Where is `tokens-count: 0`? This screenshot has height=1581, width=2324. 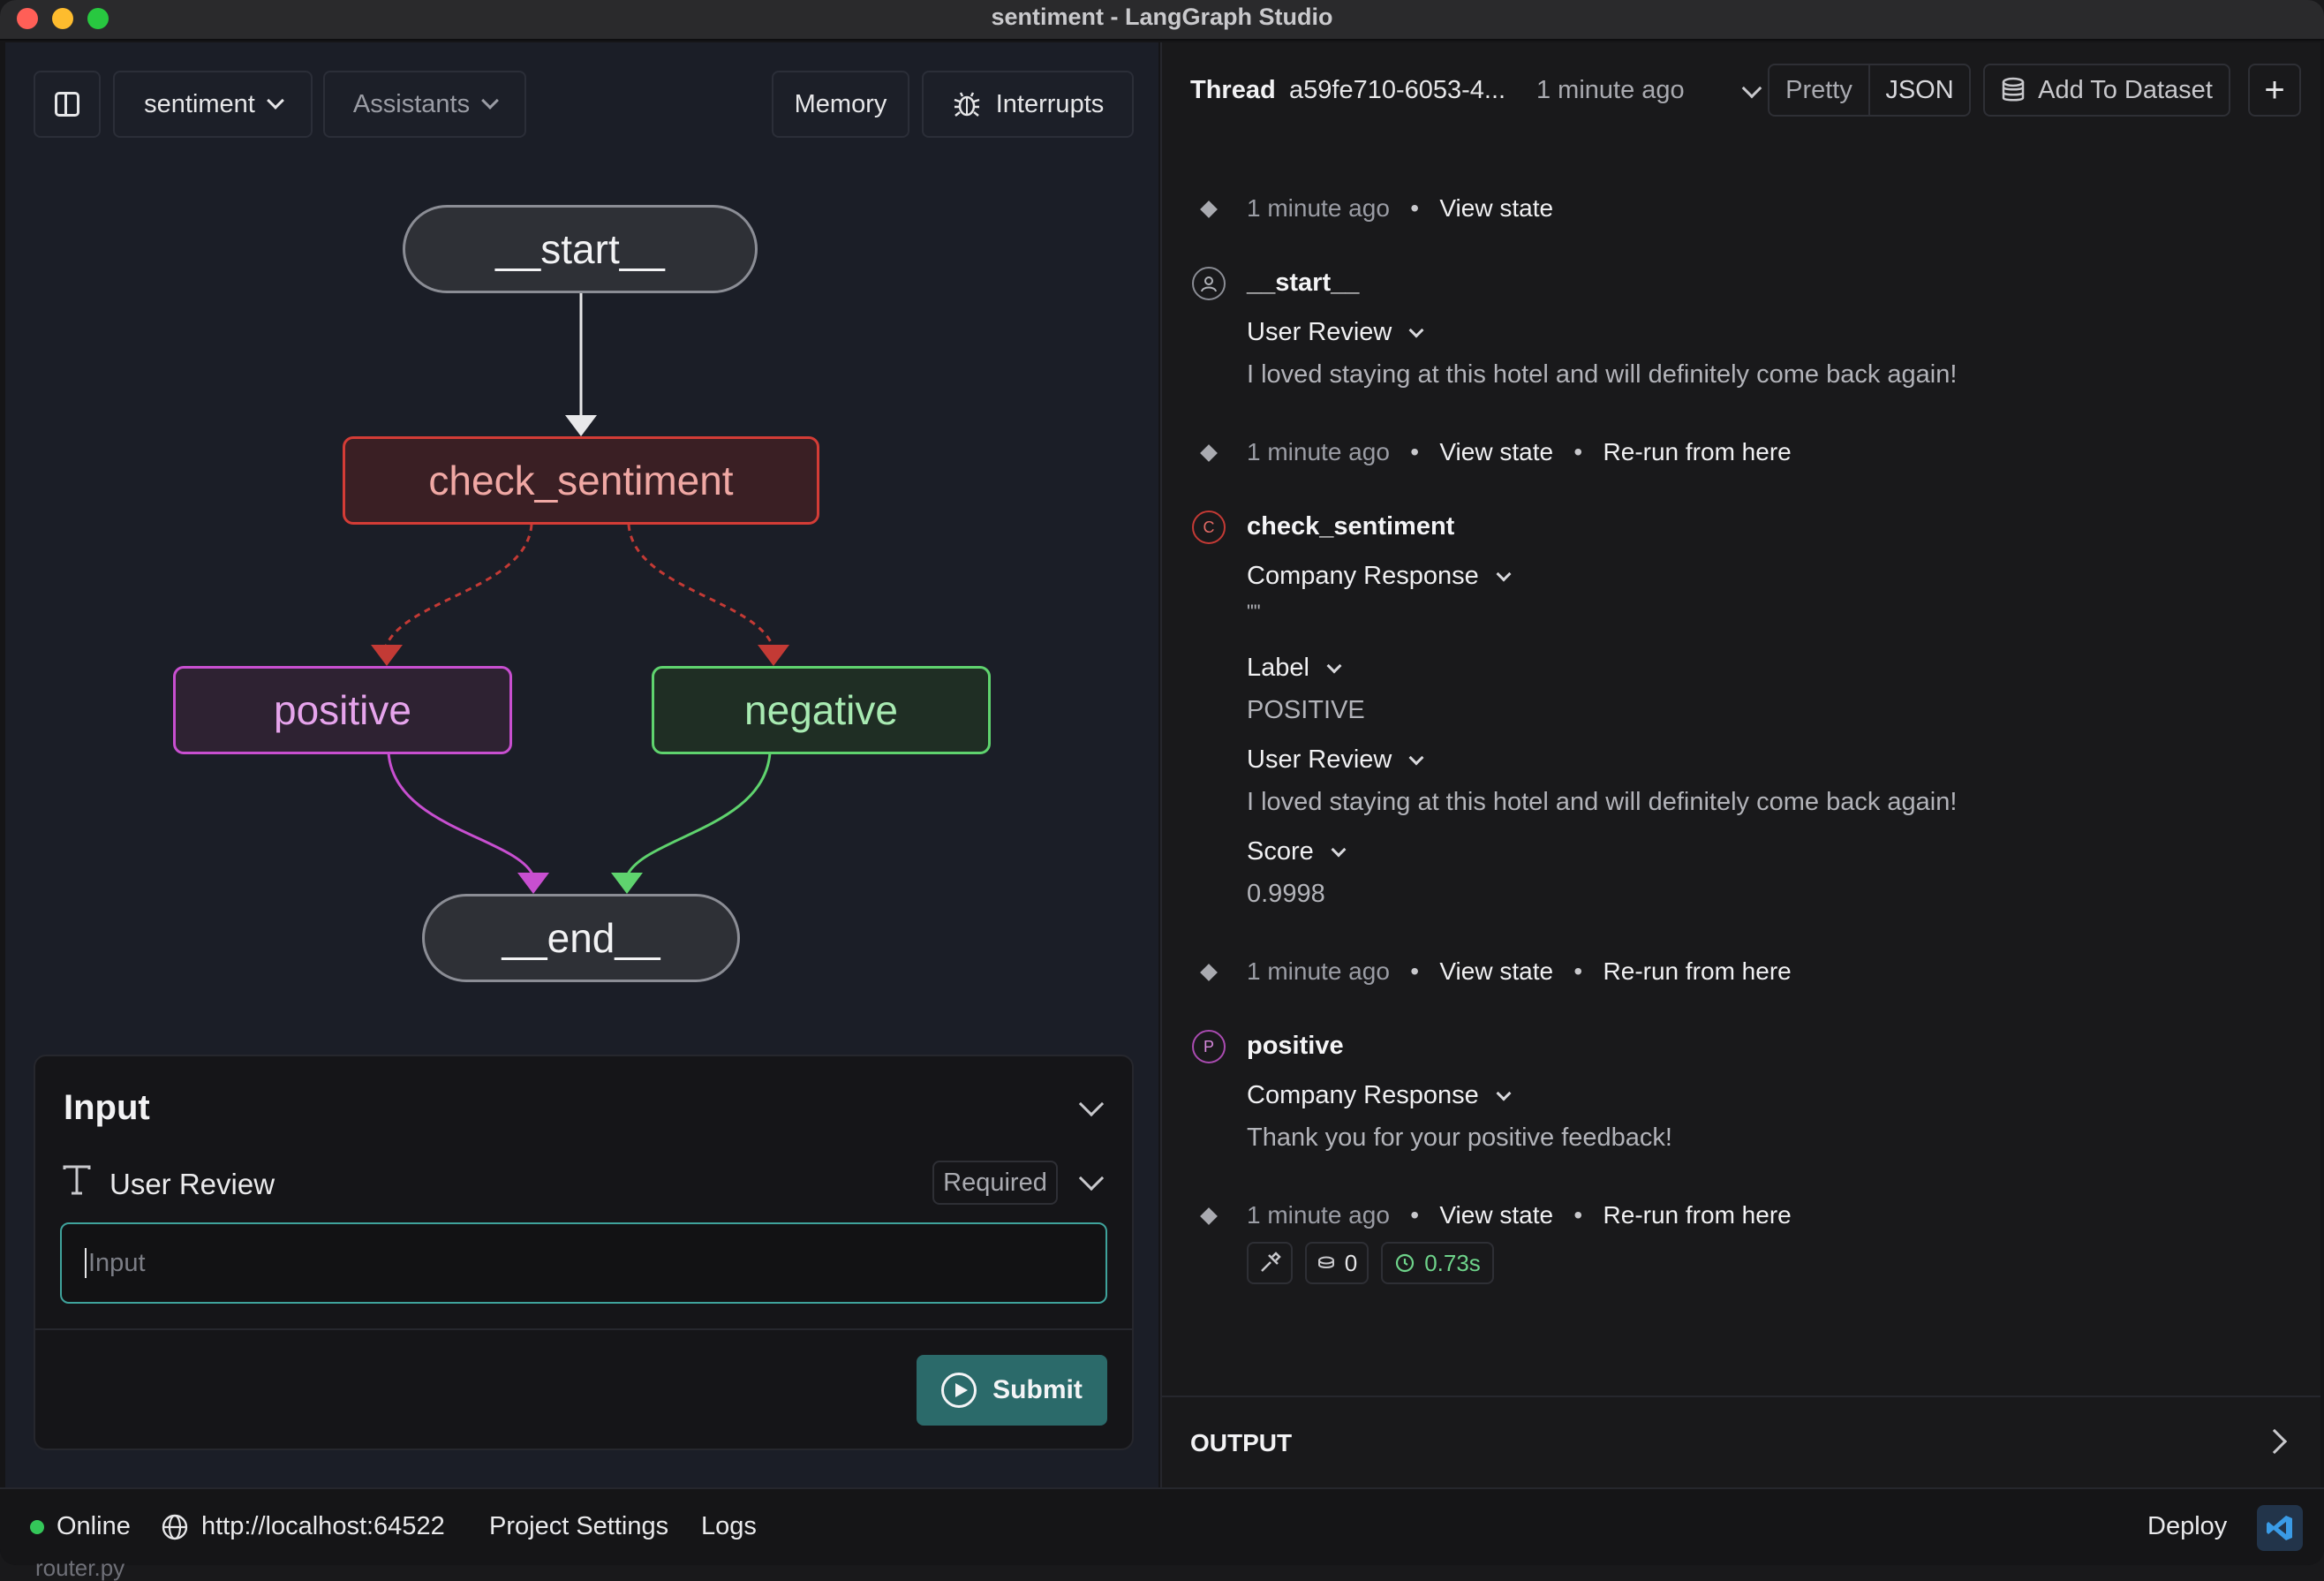
tokens-count: 0 is located at coordinates (1351, 1262).